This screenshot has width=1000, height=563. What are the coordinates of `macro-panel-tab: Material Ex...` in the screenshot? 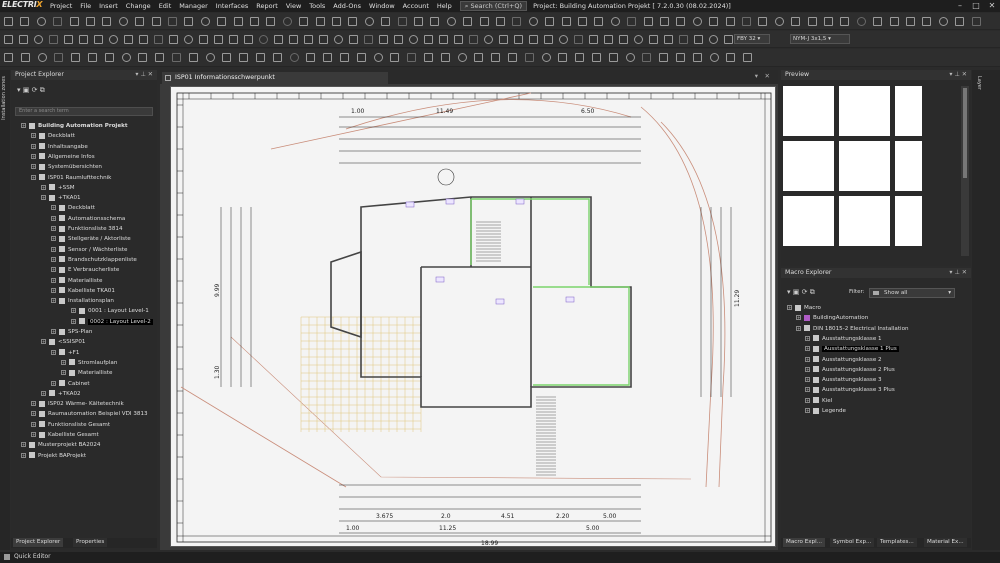 It's located at (945, 542).